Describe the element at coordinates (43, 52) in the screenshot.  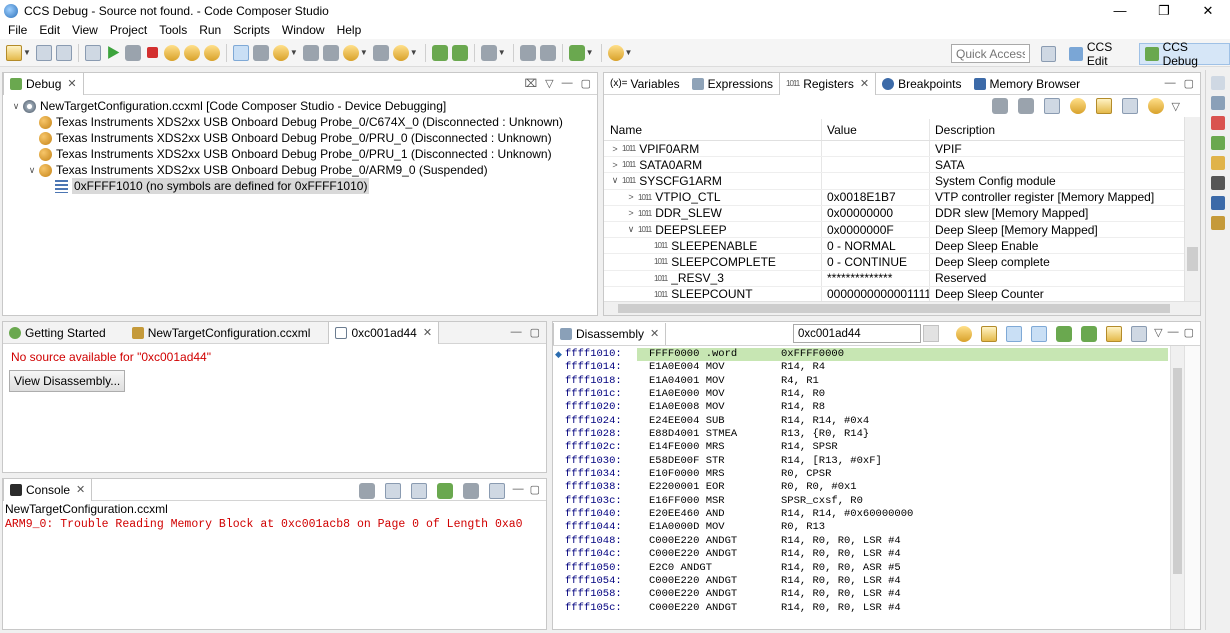
I see `save-icon` at that location.